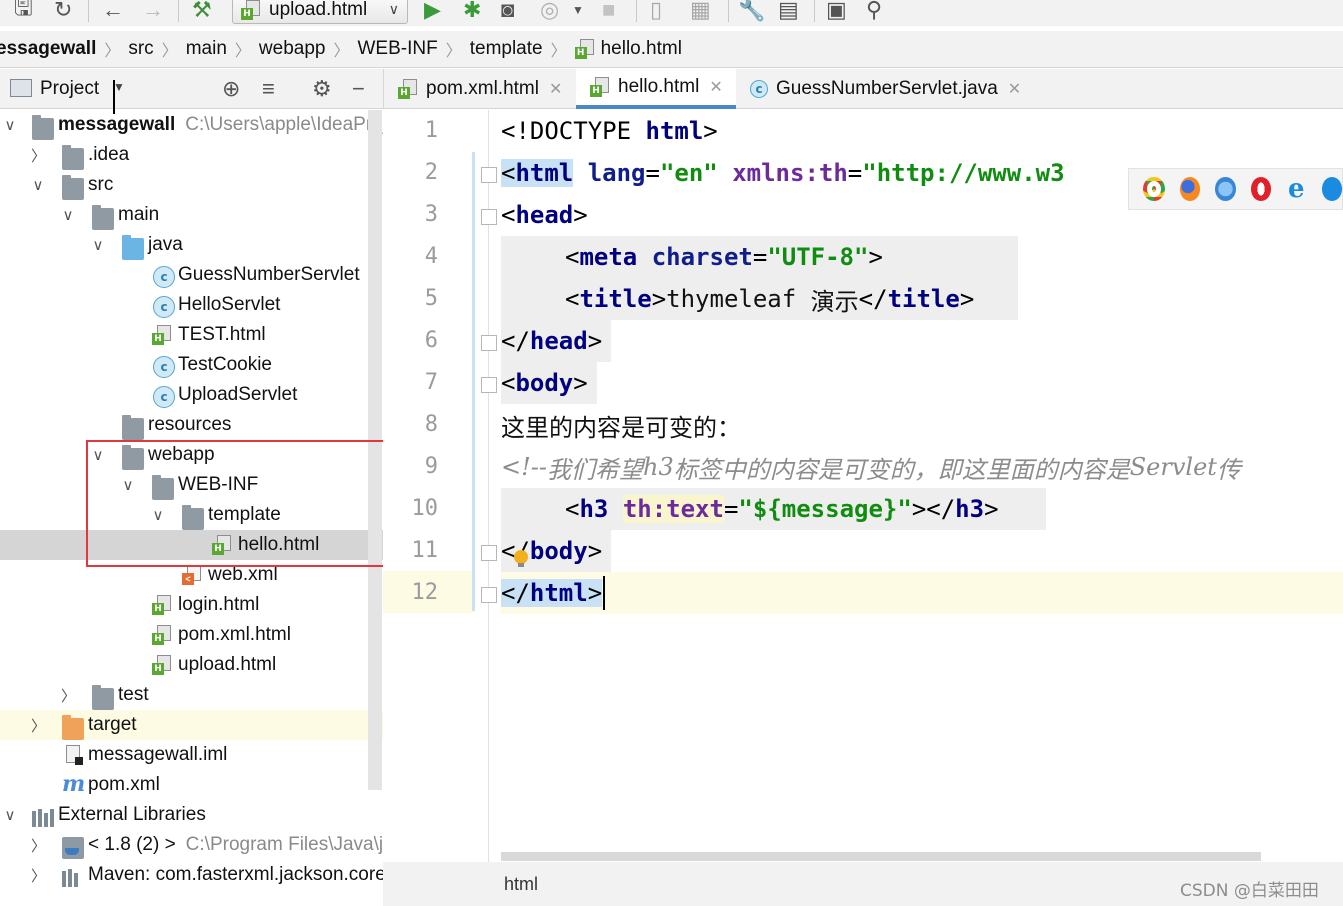 The height and width of the screenshot is (906, 1343). Describe the element at coordinates (397, 49) in the screenshot. I see `breadcrumb-web-inf: WEB-INF` at that location.